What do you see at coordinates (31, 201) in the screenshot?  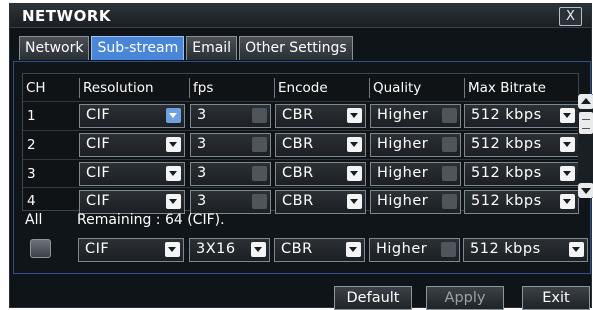 I see `ch-number: 4` at bounding box center [31, 201].